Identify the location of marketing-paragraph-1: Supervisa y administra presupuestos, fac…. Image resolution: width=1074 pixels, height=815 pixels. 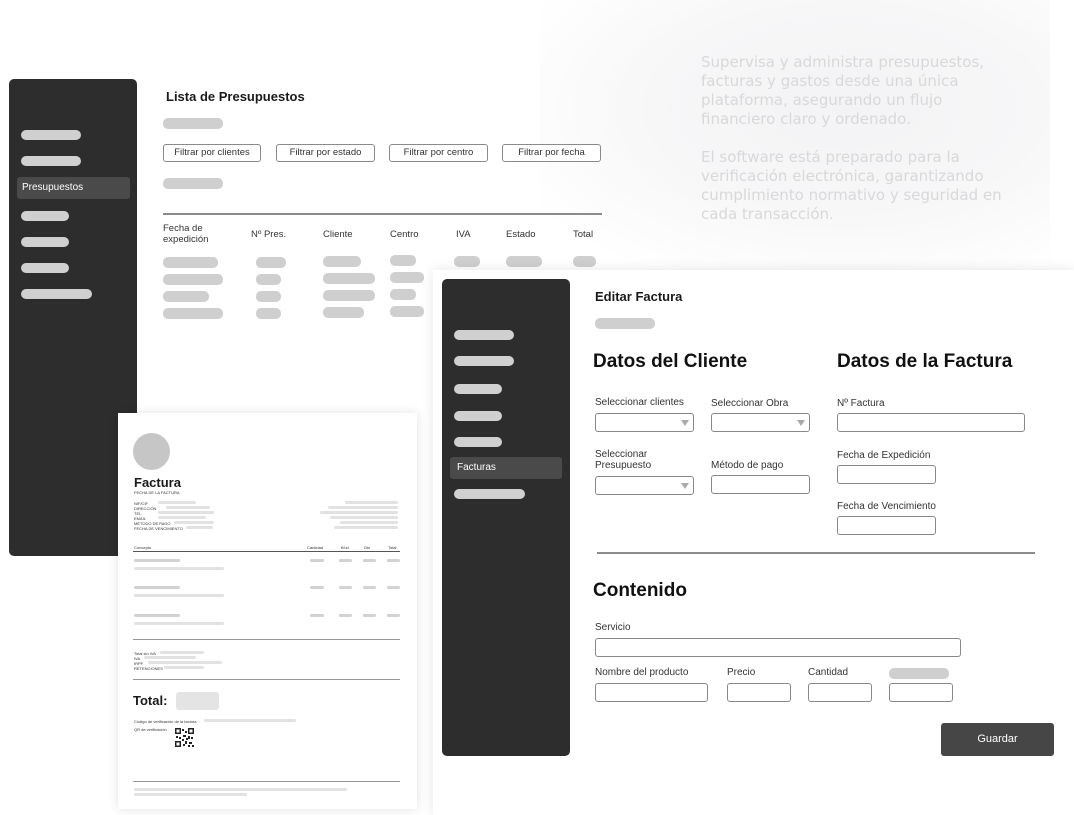
(843, 90).